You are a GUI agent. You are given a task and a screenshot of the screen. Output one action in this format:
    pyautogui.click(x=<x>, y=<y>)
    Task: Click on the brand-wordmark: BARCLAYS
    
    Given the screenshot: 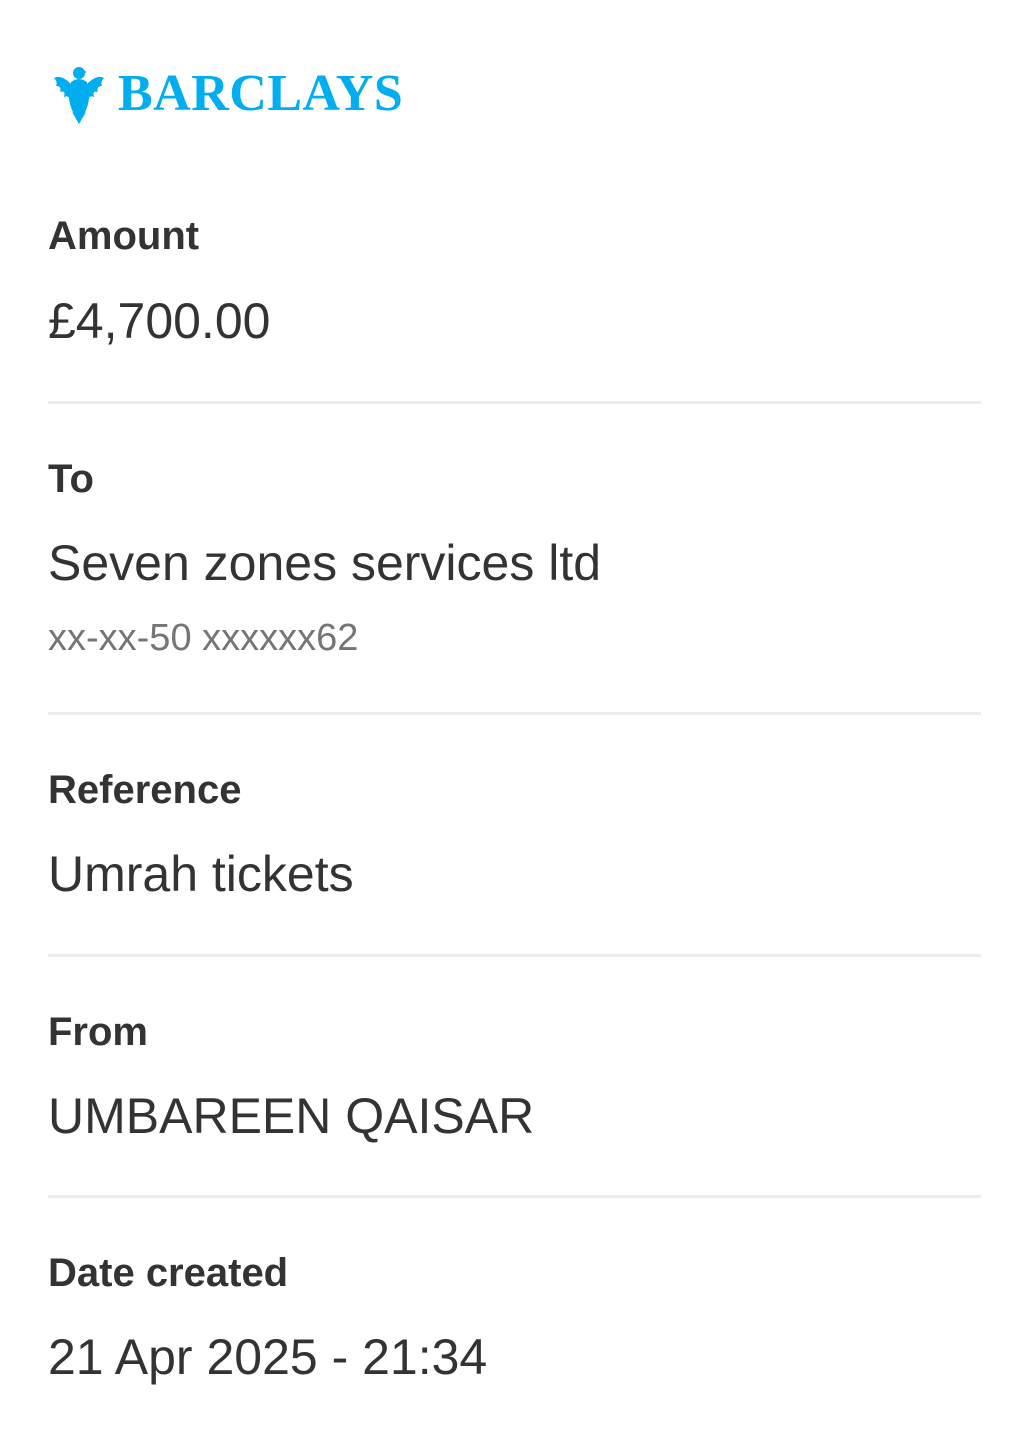 What is the action you would take?
    pyautogui.click(x=261, y=93)
    